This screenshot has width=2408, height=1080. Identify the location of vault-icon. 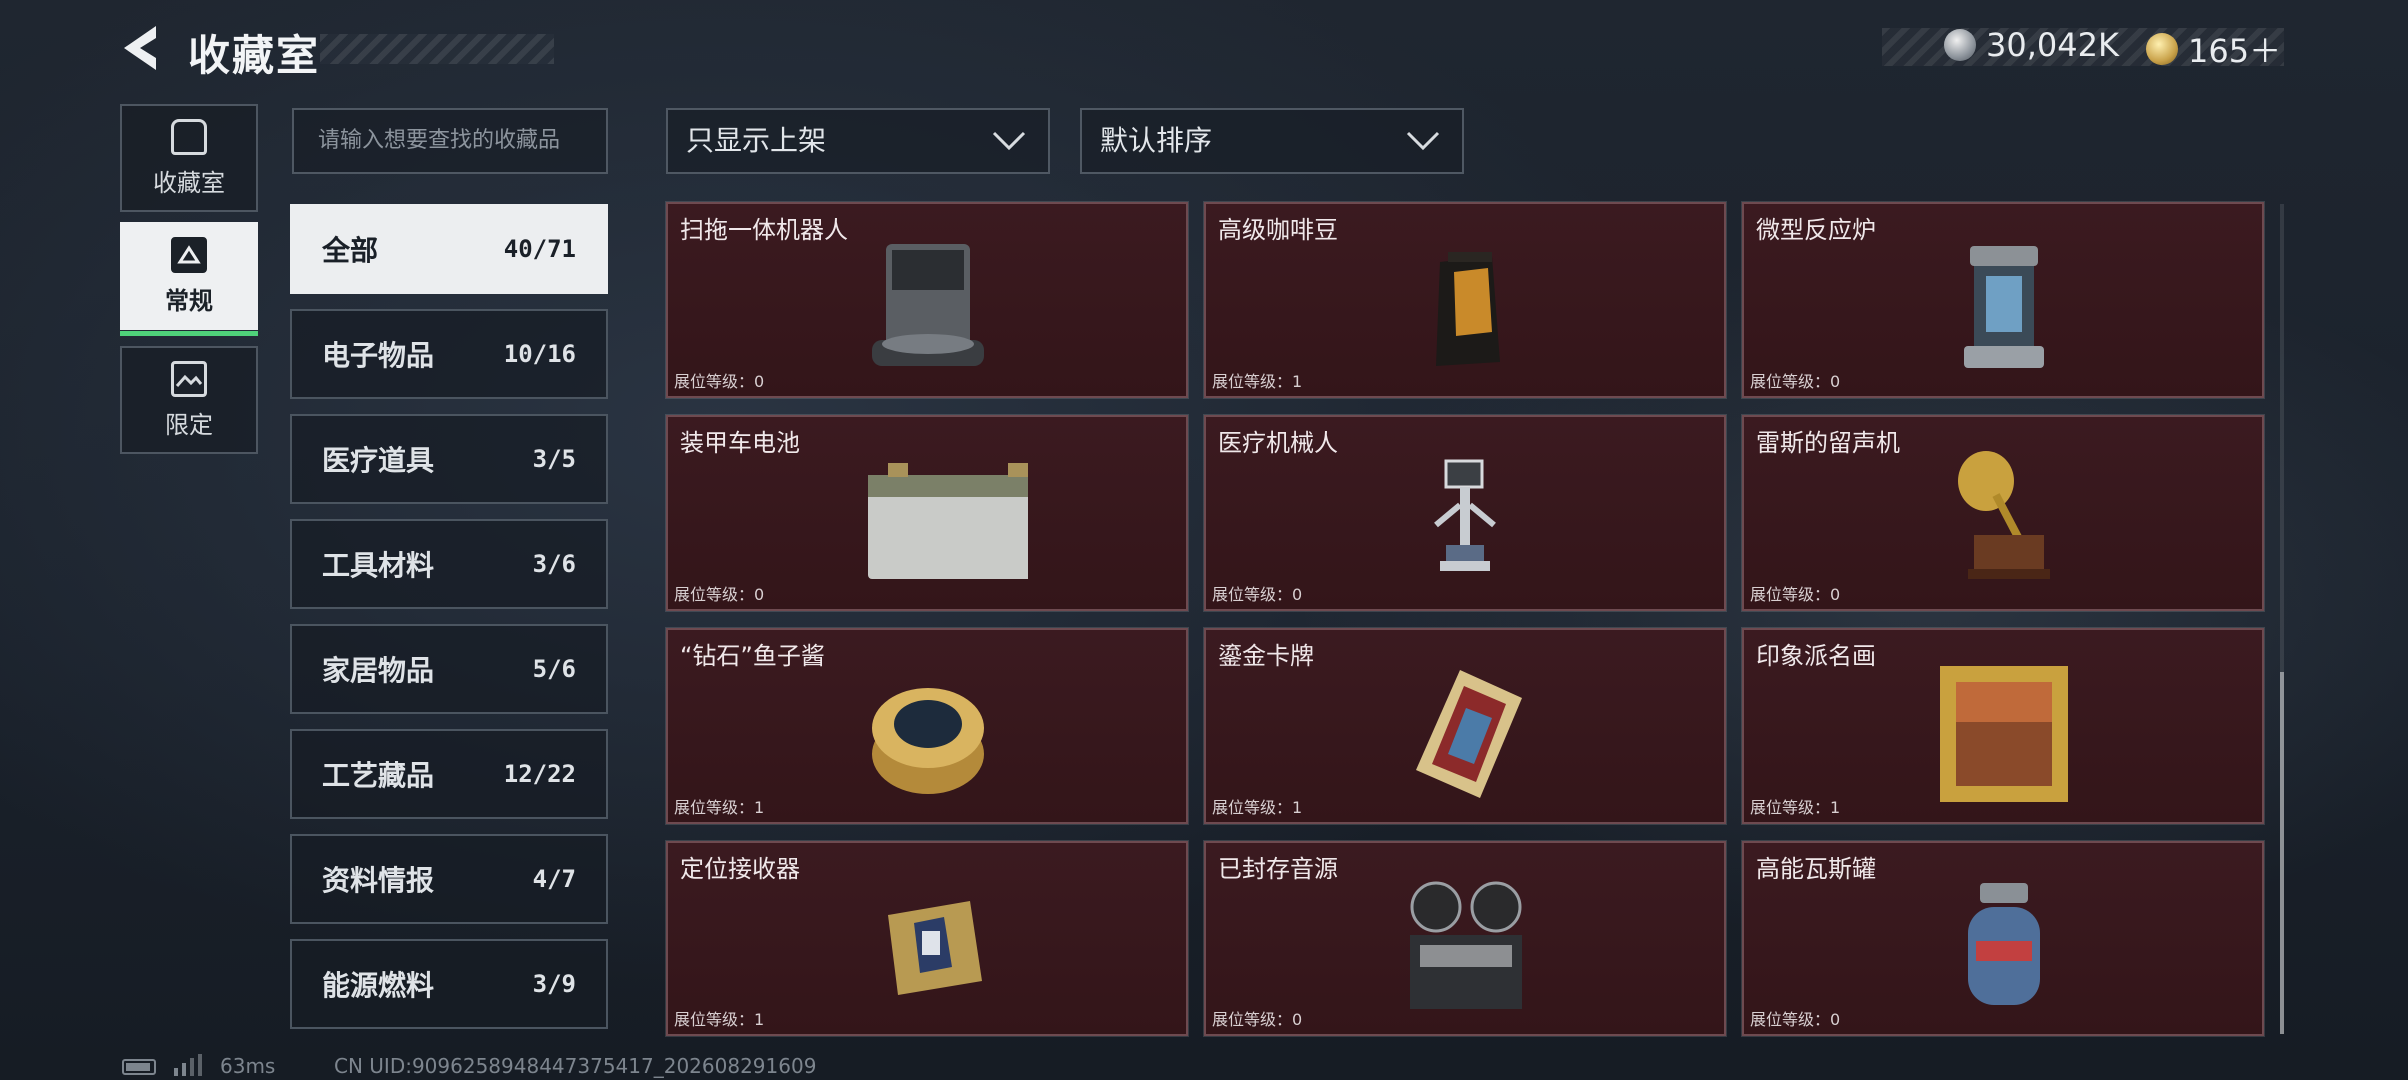
(189, 136).